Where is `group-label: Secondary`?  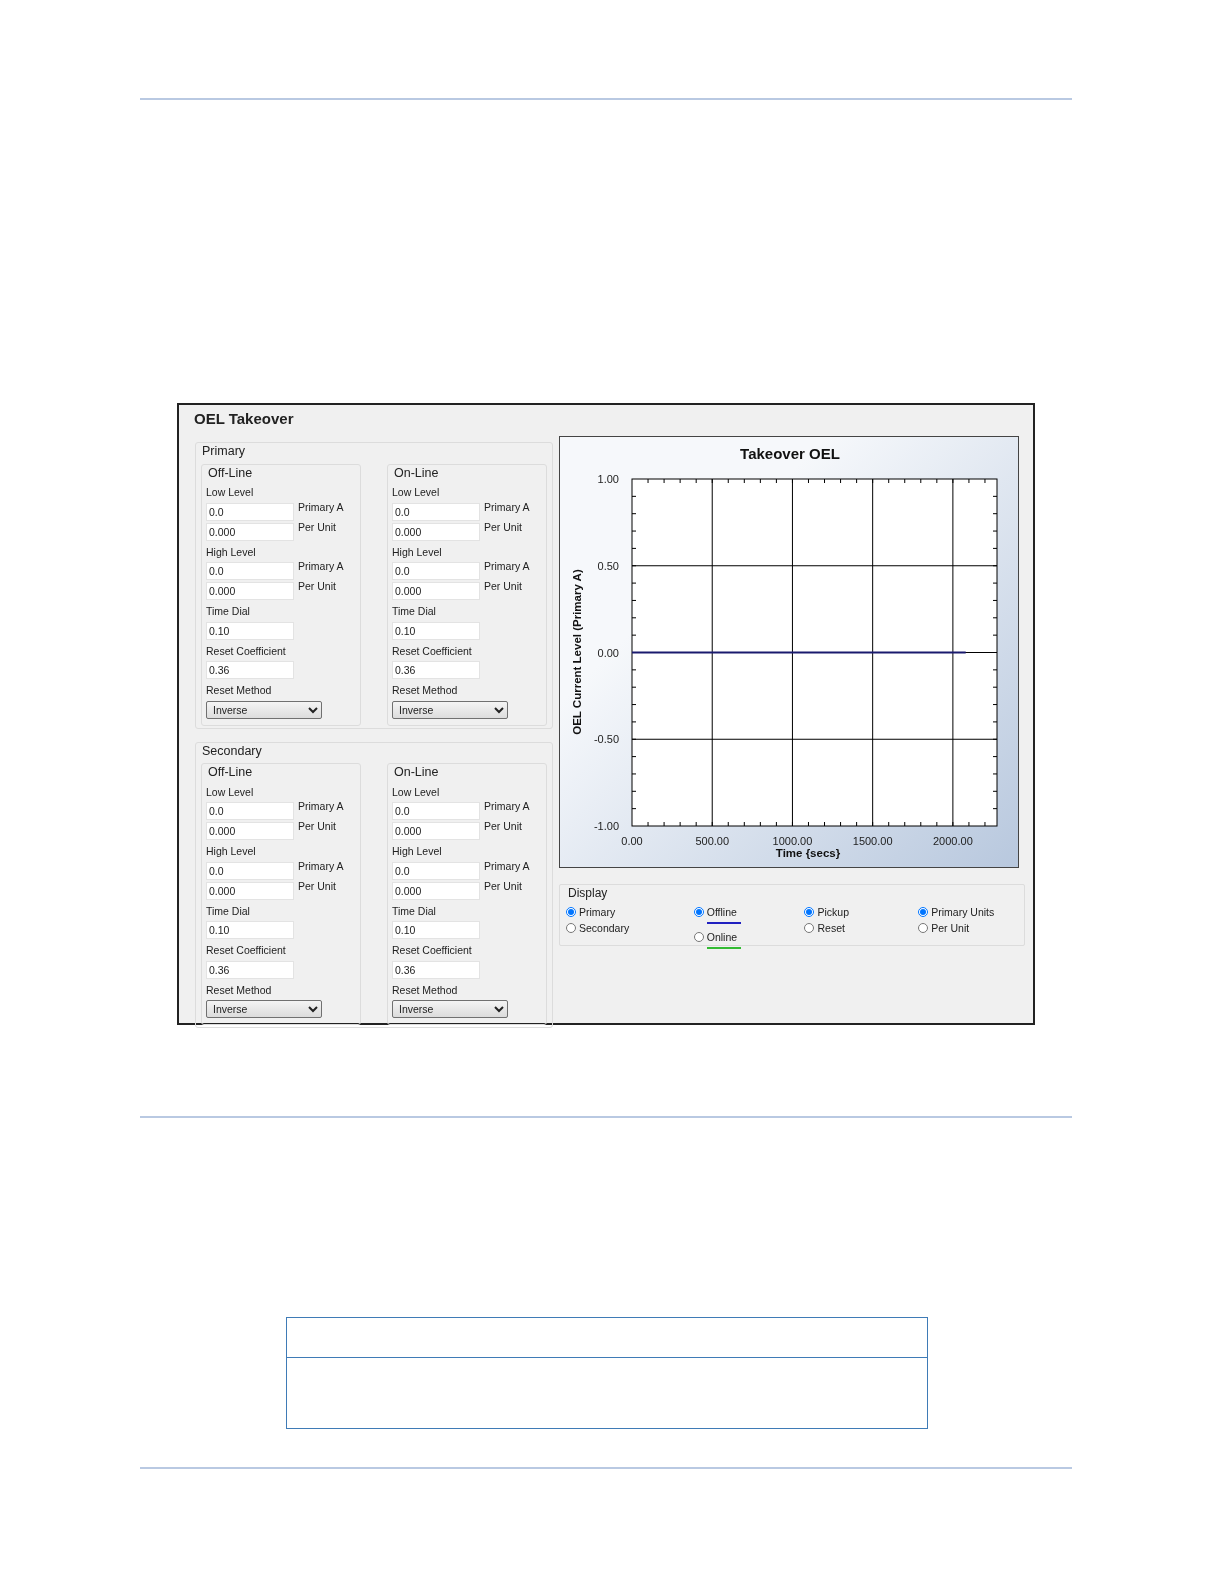
group-label: Secondary is located at coordinates (233, 750).